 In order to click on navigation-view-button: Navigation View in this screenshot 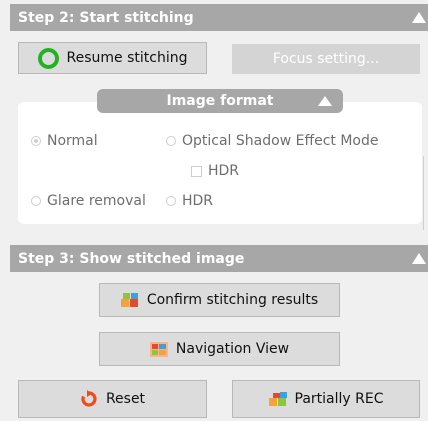, I will do `click(219, 349)`.